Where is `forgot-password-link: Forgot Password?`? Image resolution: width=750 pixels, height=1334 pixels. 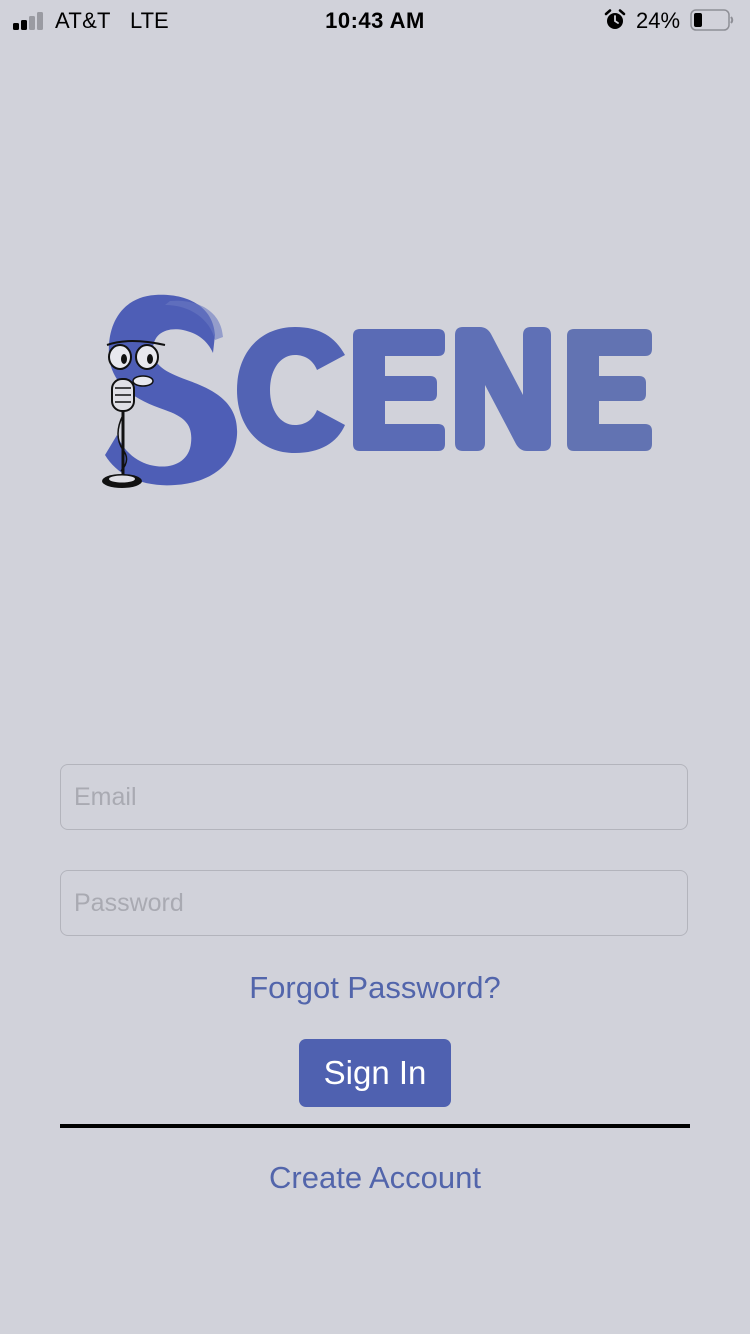 forgot-password-link: Forgot Password? is located at coordinates (375, 988).